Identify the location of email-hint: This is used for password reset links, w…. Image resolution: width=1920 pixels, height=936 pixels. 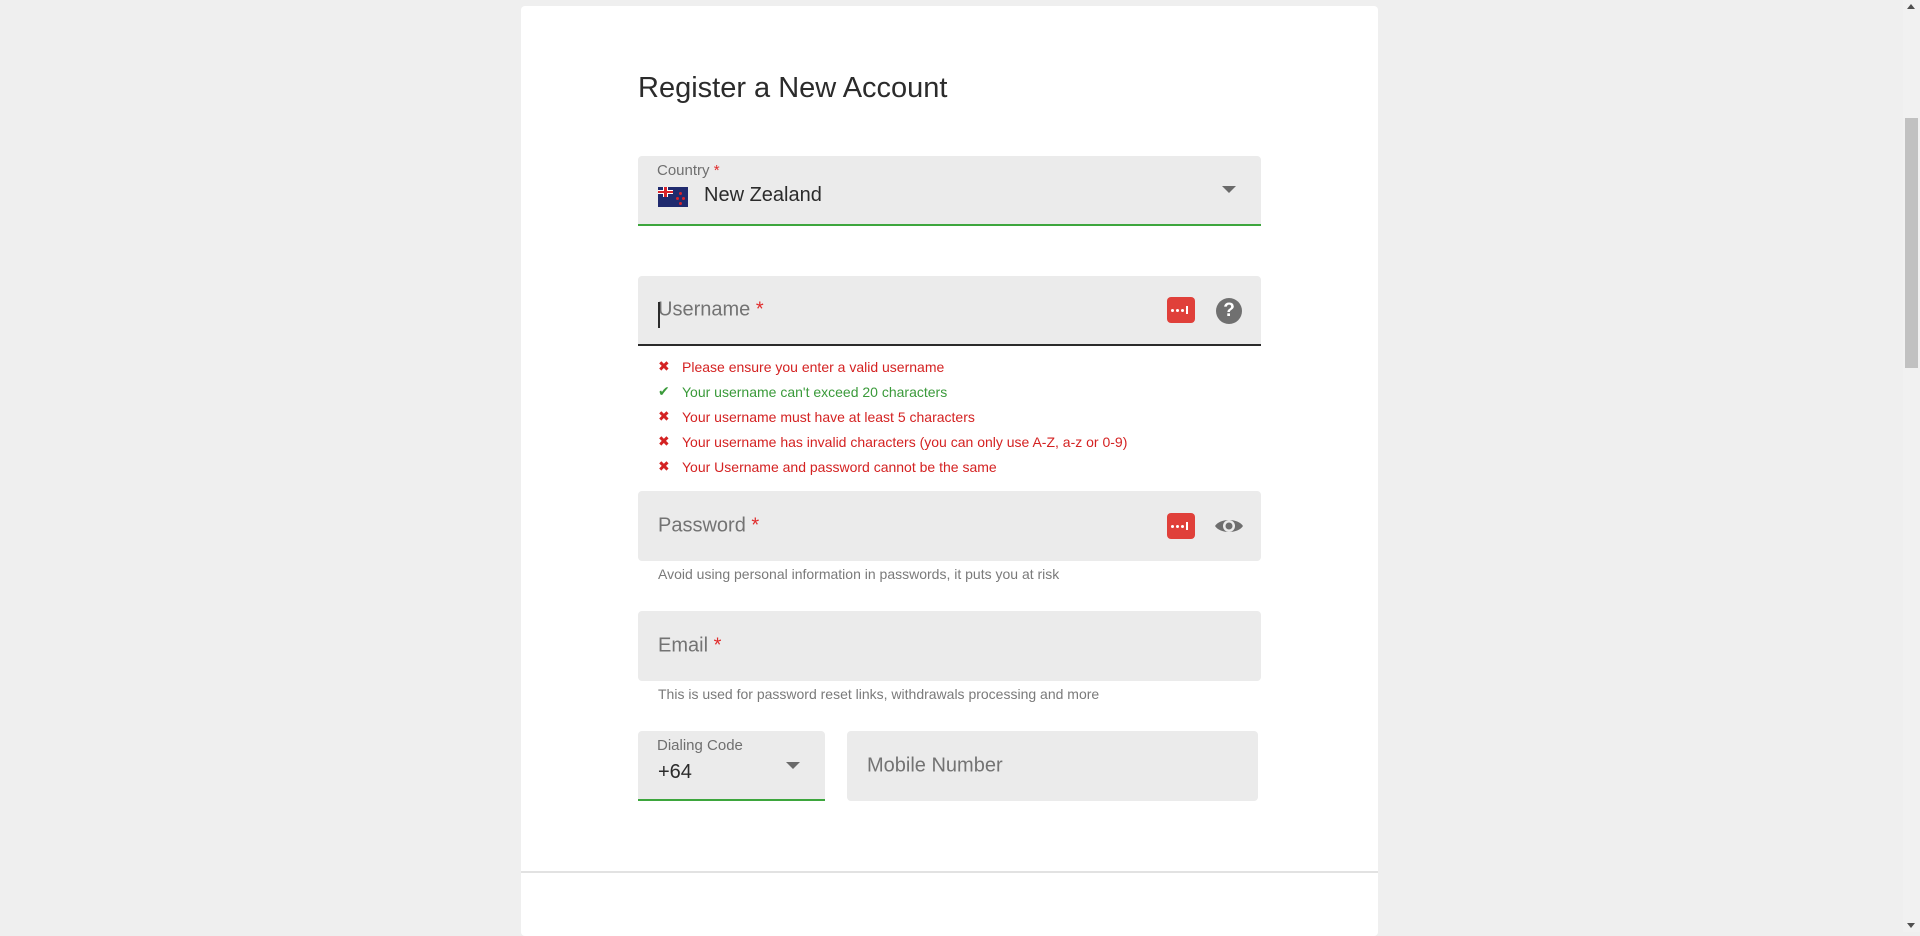
(879, 694).